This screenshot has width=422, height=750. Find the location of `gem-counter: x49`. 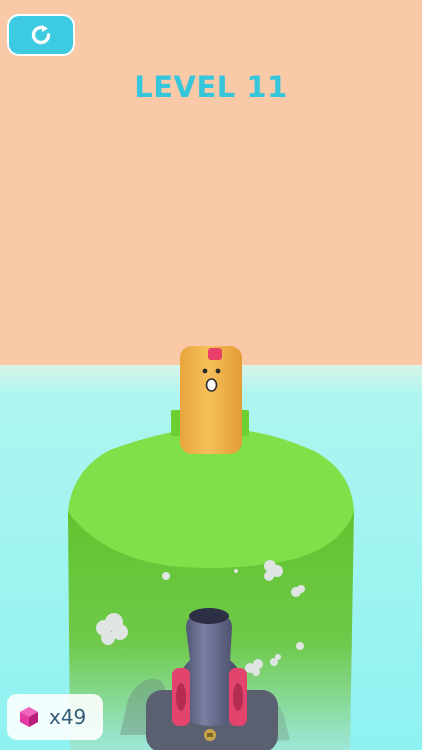

gem-counter: x49 is located at coordinates (55, 717).